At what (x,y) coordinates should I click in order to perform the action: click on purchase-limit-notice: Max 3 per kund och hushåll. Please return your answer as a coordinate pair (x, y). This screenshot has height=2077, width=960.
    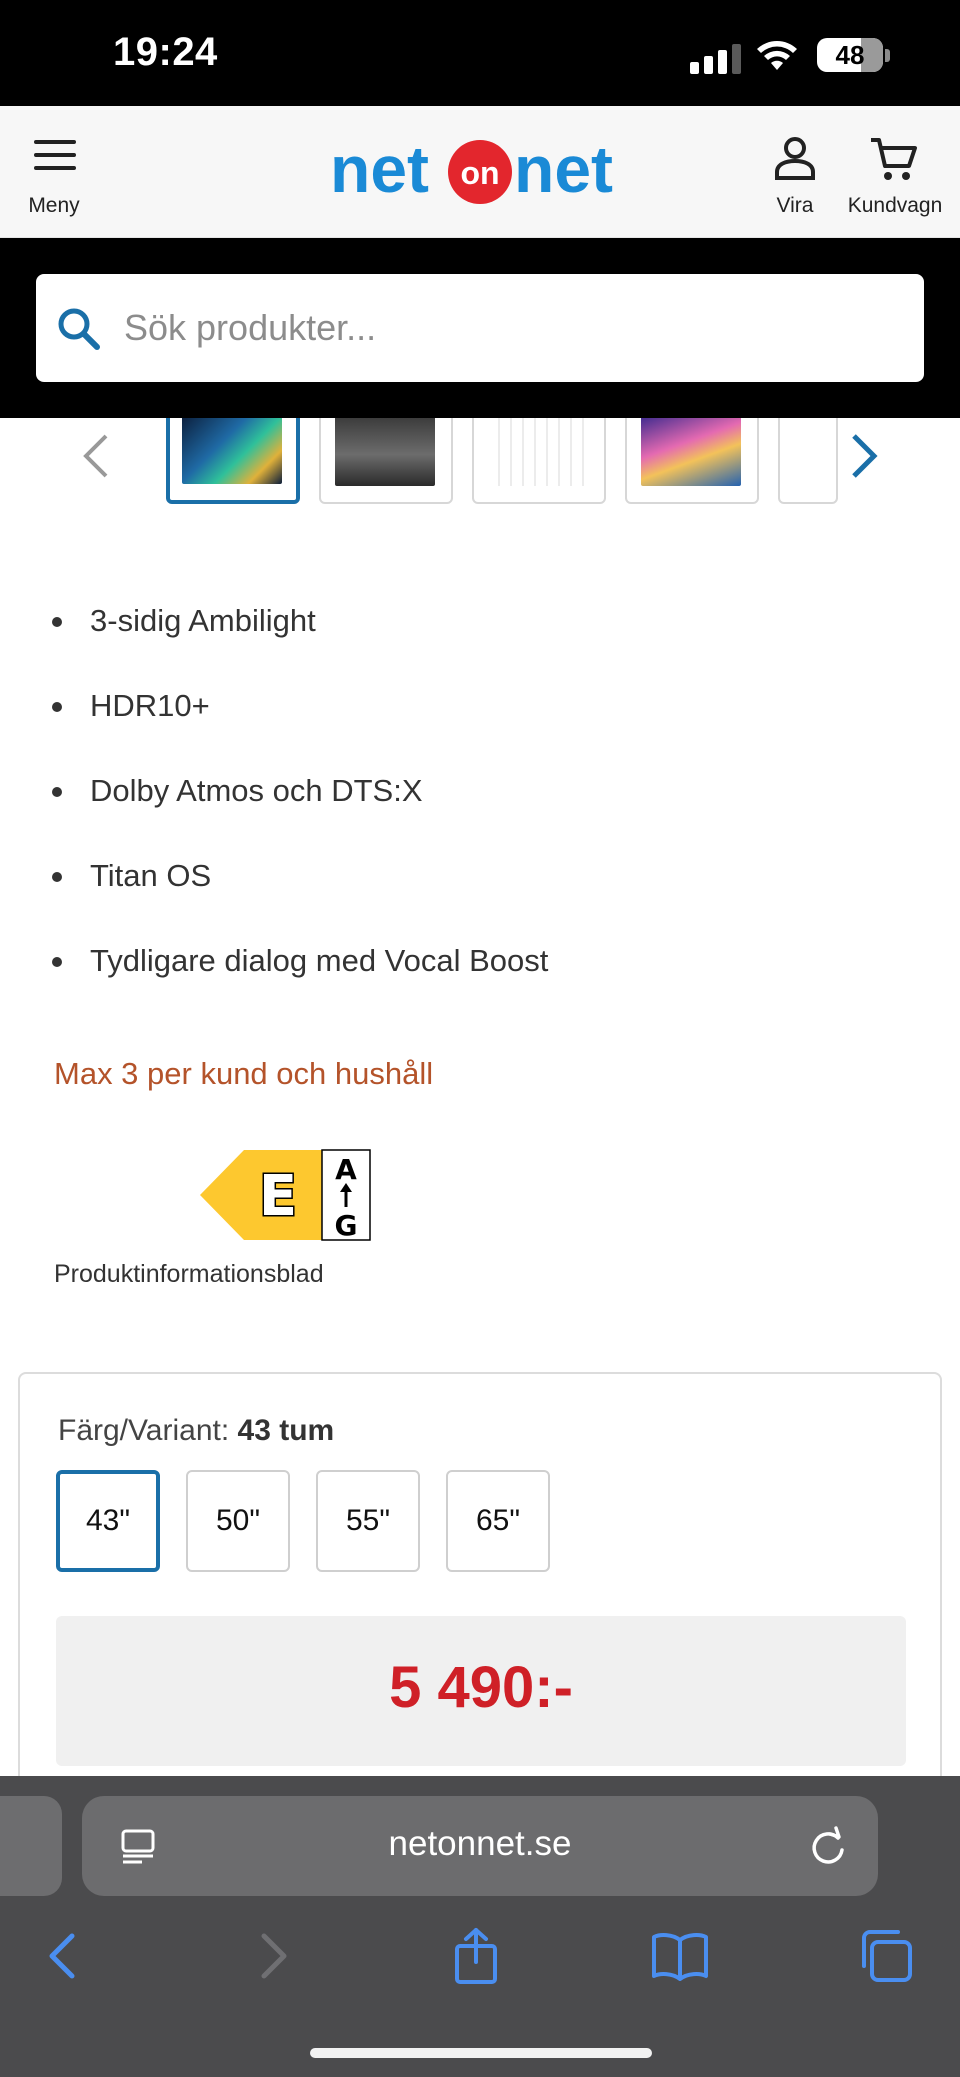
    Looking at the image, I should click on (244, 1073).